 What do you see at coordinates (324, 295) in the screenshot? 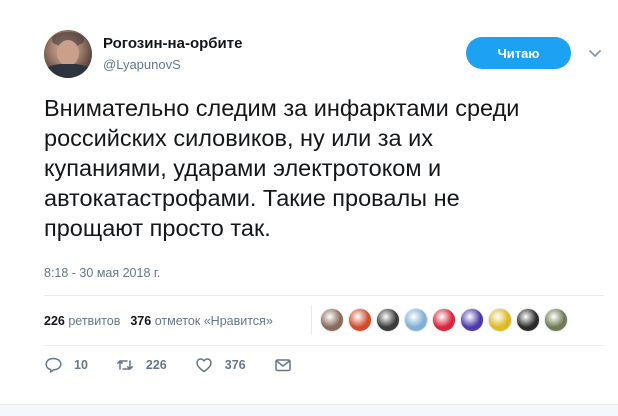
I see `divider-top` at bounding box center [324, 295].